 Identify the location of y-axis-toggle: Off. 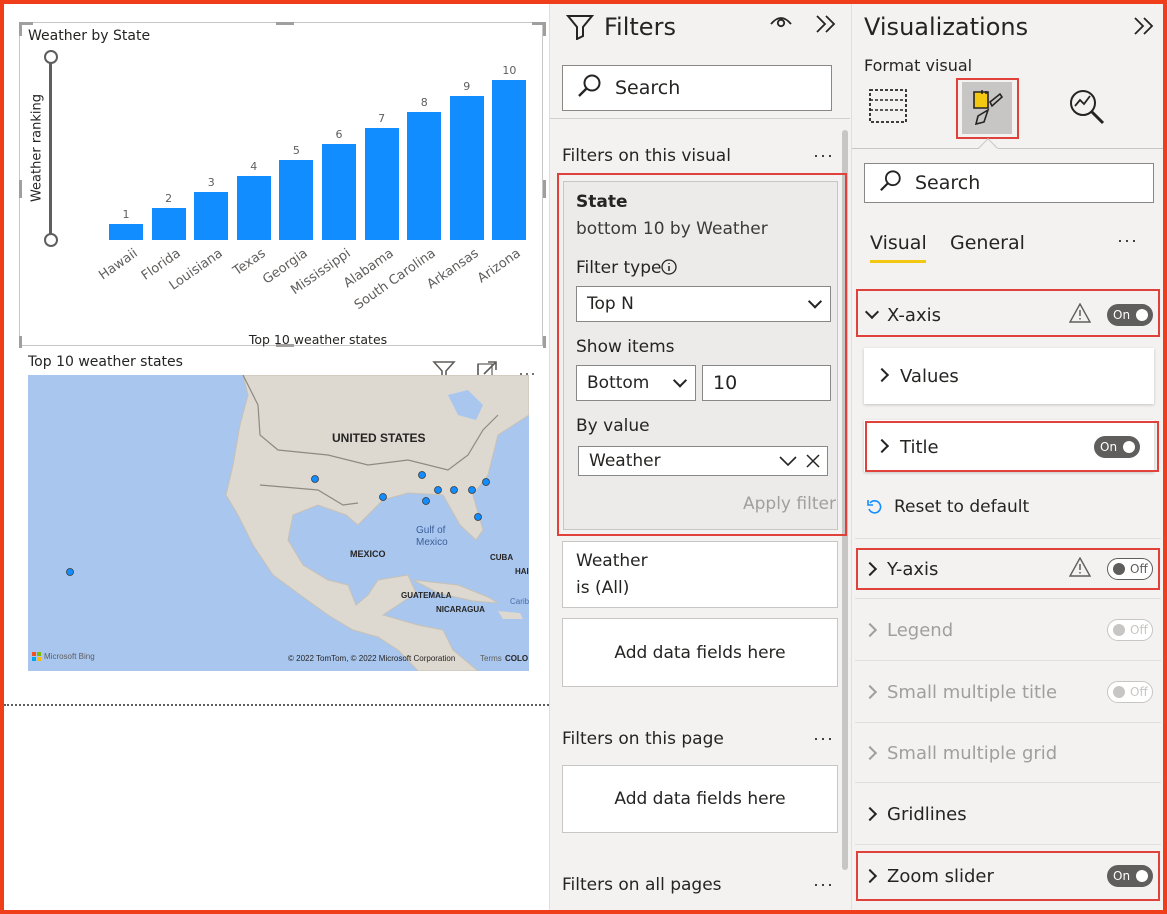
(1130, 569).